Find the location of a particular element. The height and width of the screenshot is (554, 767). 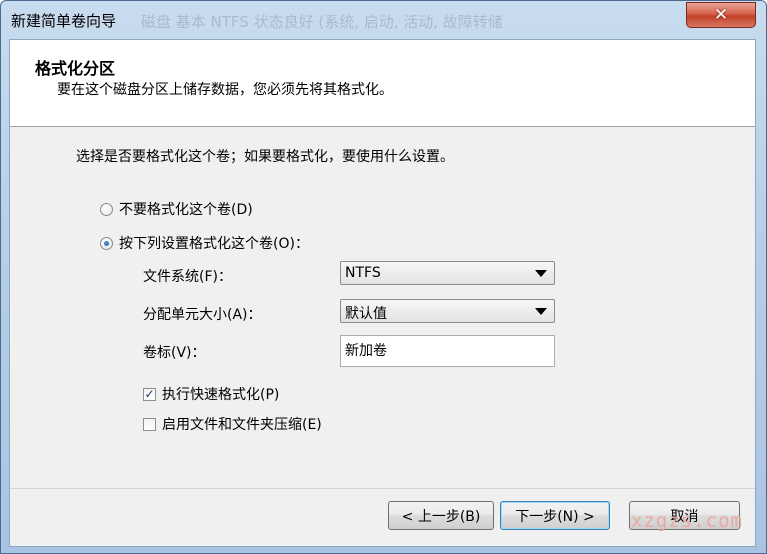

radio-button-selected is located at coordinates (106, 243).